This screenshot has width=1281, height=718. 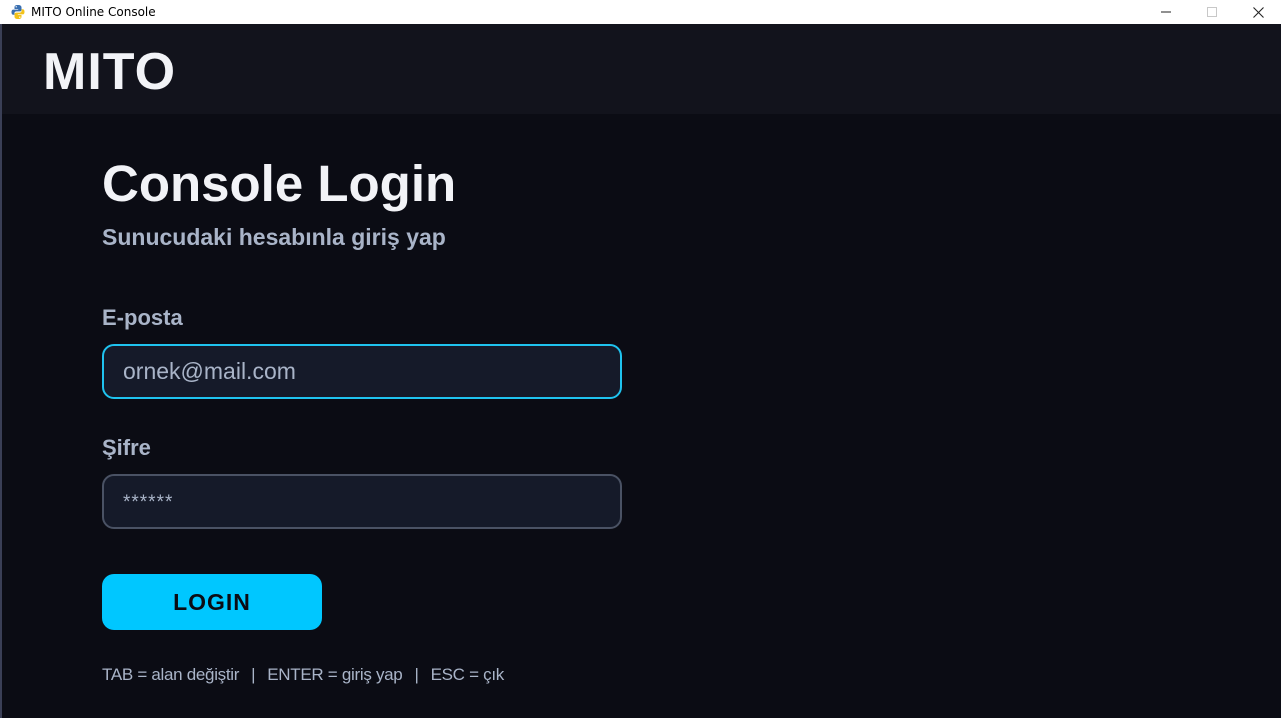 I want to click on password-field: ******, so click(x=362, y=501).